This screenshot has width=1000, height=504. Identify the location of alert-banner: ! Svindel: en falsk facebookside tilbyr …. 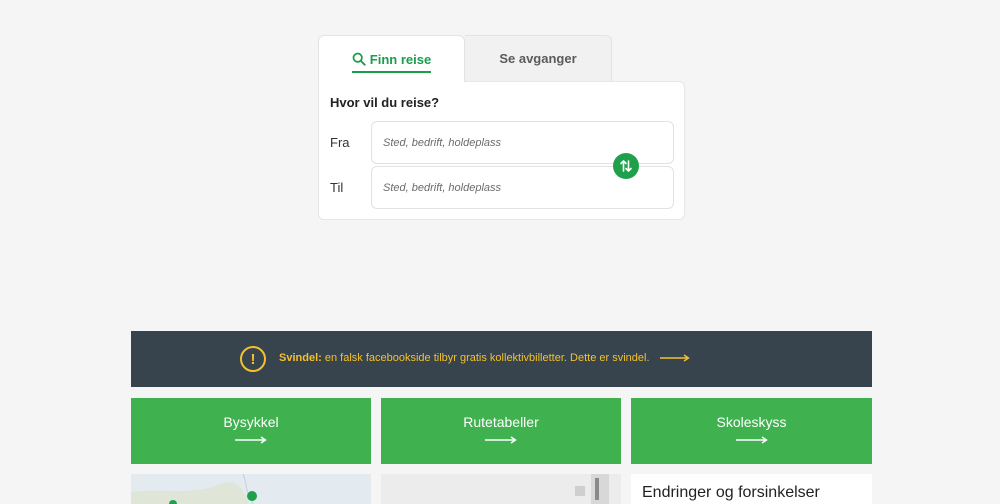
(501, 359).